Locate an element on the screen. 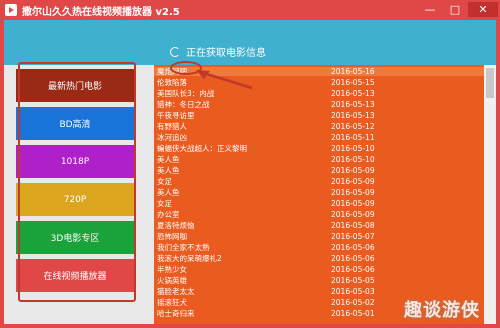  movie-date: 2016-05-03 is located at coordinates (353, 291).